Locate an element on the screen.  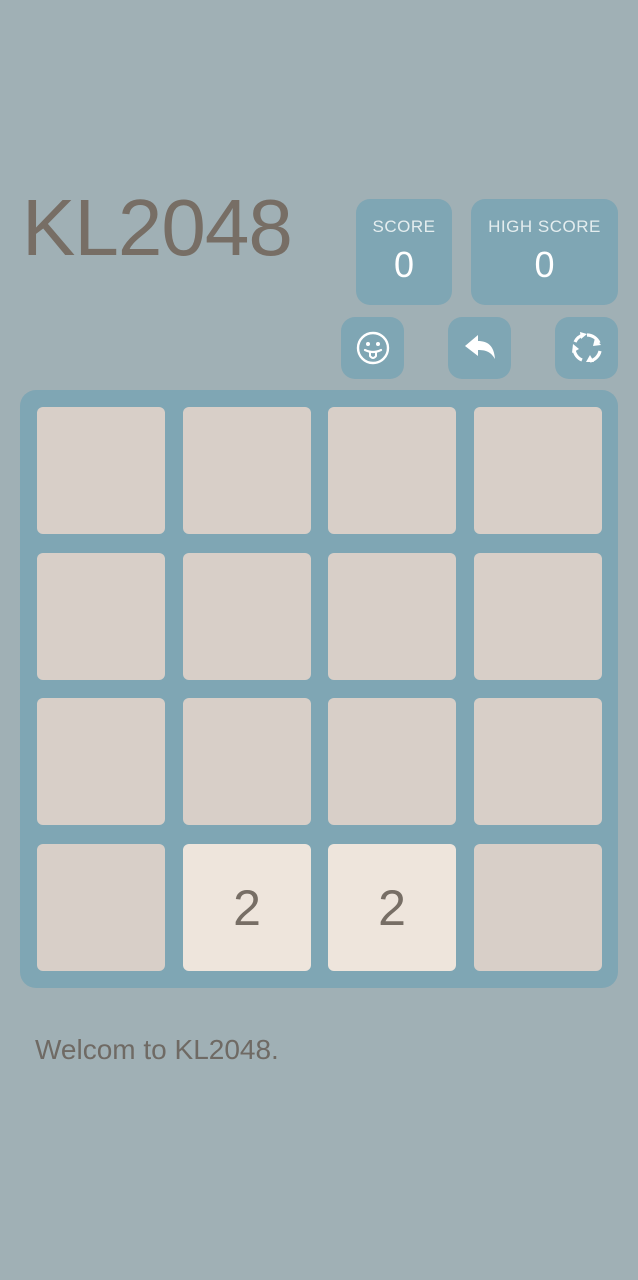
undo-arrow-icon is located at coordinates (479, 347).